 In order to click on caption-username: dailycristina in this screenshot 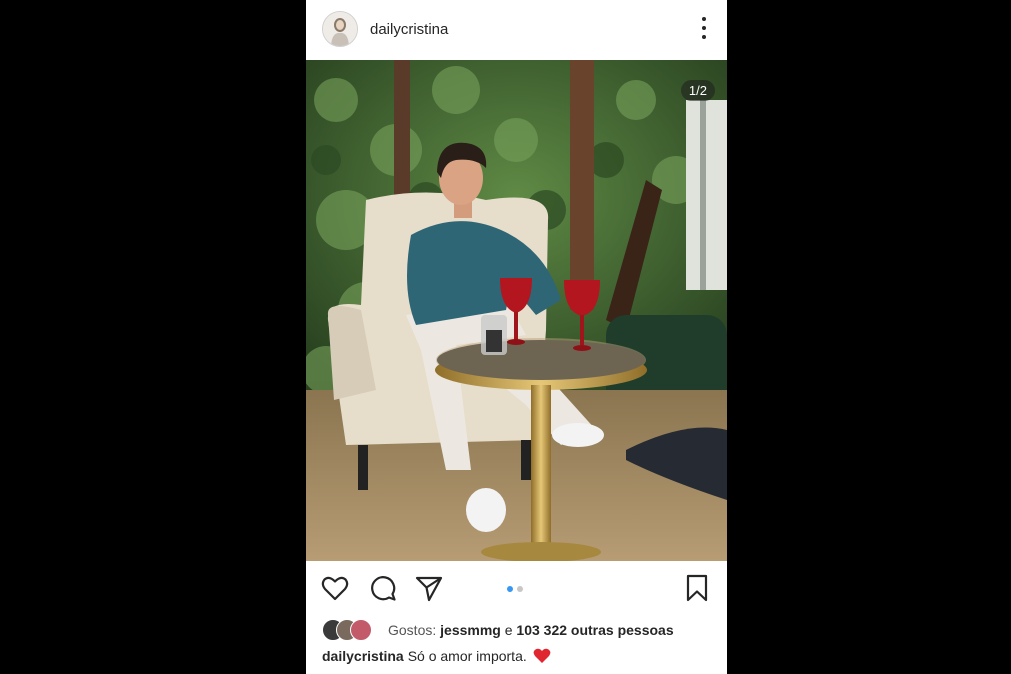, I will do `click(363, 656)`.